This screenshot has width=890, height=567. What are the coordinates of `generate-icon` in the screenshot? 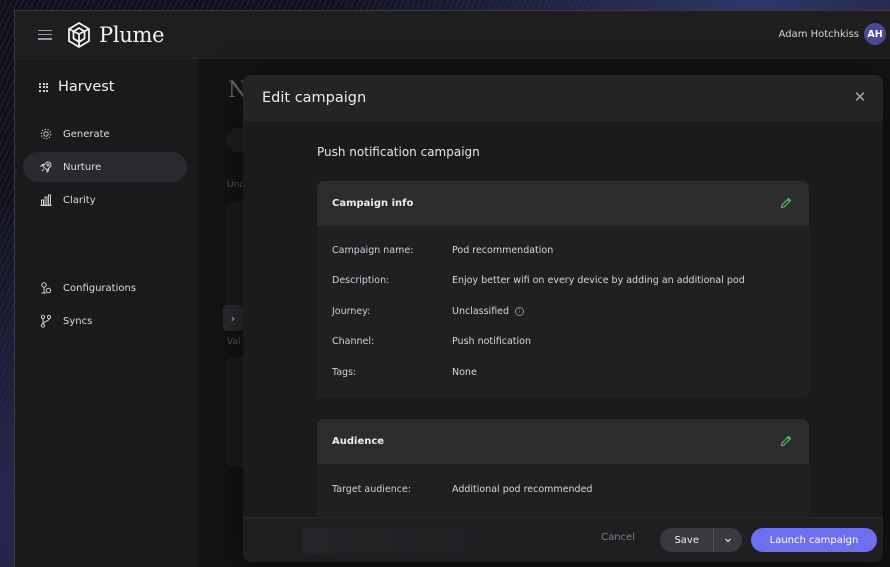 It's located at (46, 134).